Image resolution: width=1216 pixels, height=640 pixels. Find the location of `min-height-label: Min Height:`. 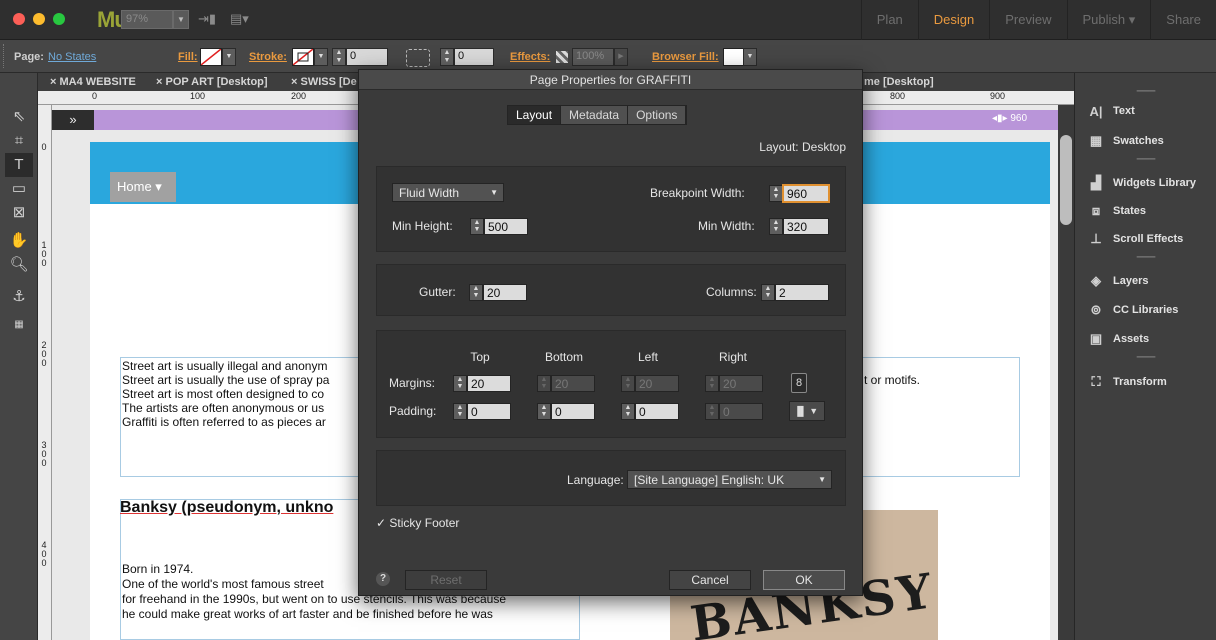

min-height-label: Min Height: is located at coordinates (422, 226).